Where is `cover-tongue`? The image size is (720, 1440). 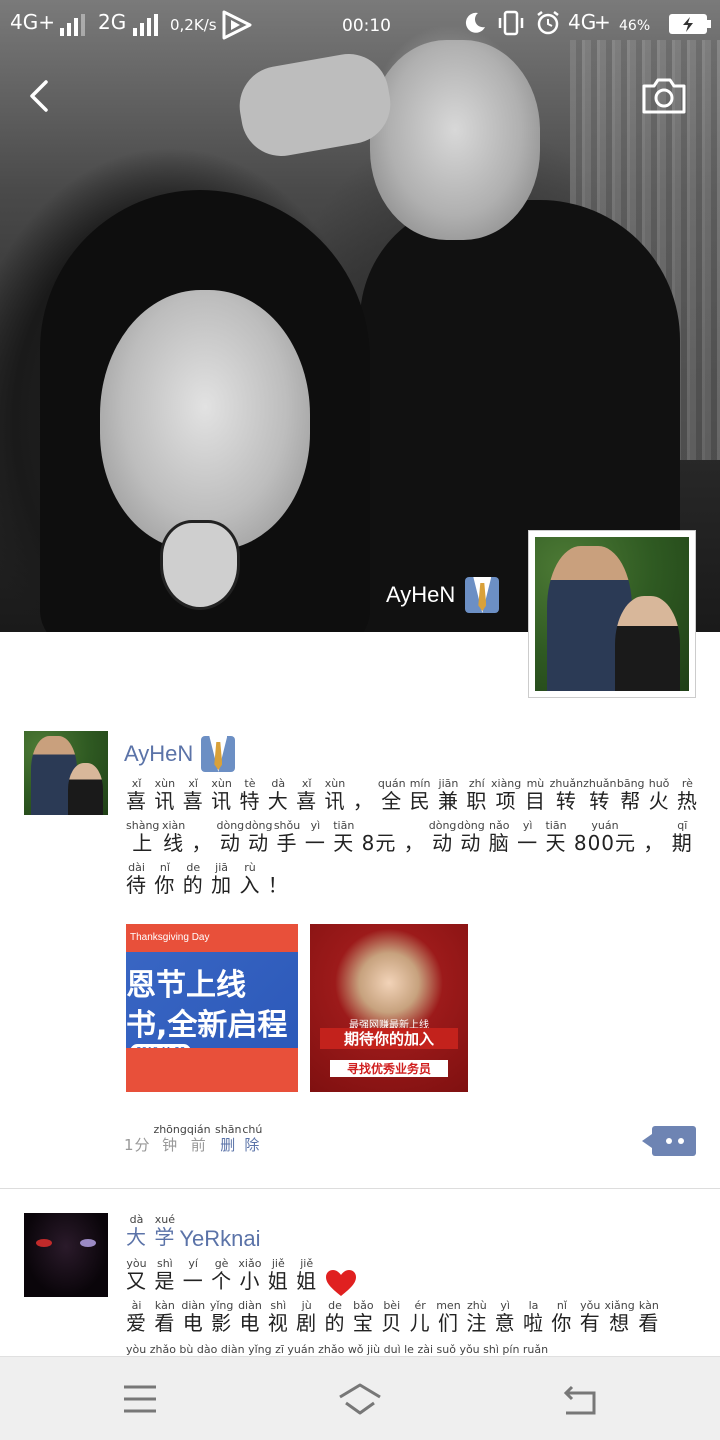
cover-tongue is located at coordinates (200, 565).